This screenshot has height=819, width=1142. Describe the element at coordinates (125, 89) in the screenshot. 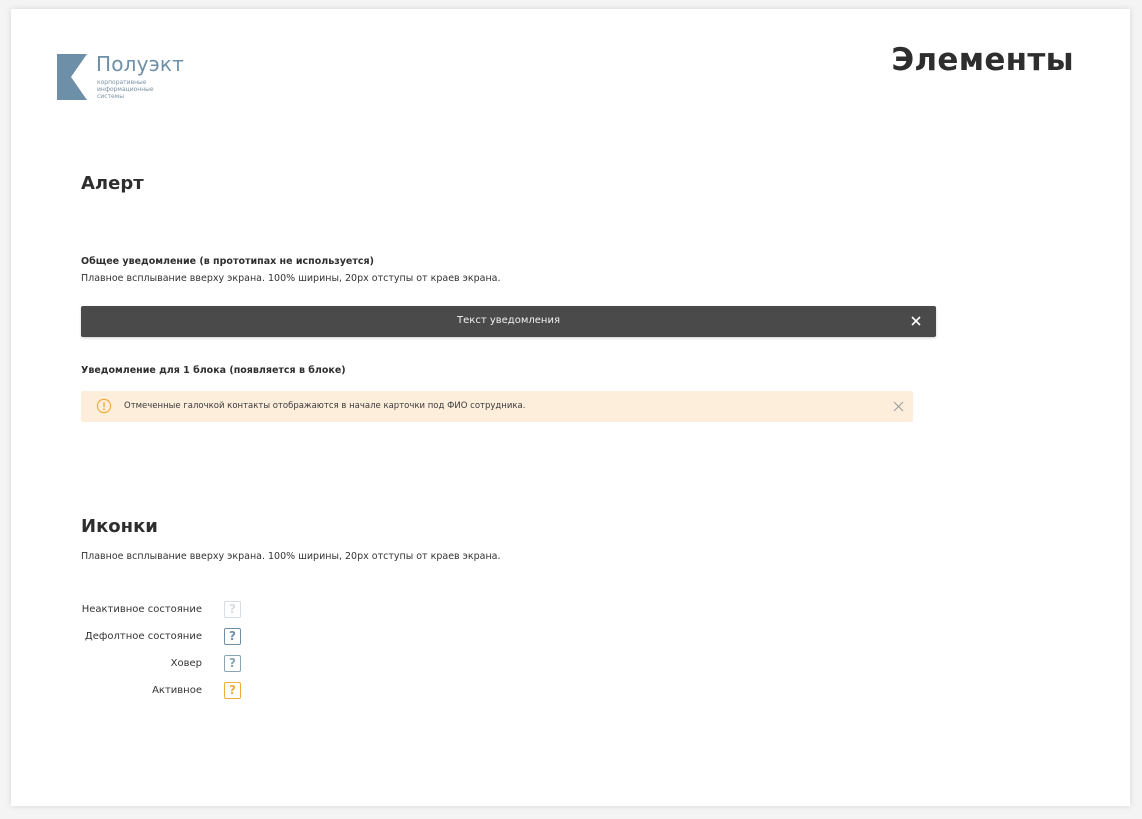

I see `logo-tagline: корпоративные информационные системы` at that location.